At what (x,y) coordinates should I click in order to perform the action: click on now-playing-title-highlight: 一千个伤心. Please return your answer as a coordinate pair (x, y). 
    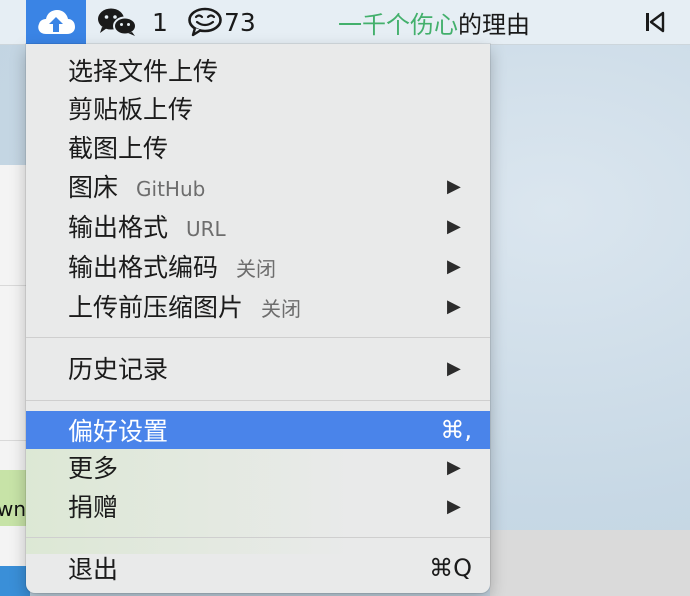
    Looking at the image, I should click on (398, 24).